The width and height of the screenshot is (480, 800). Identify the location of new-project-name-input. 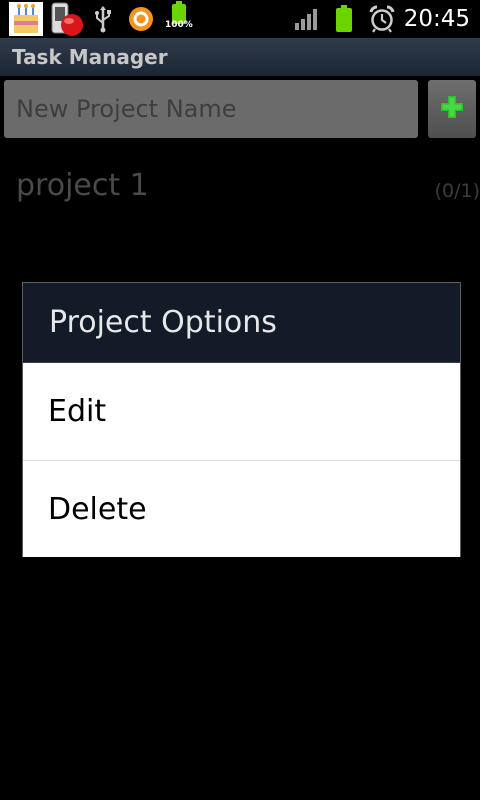
(211, 109).